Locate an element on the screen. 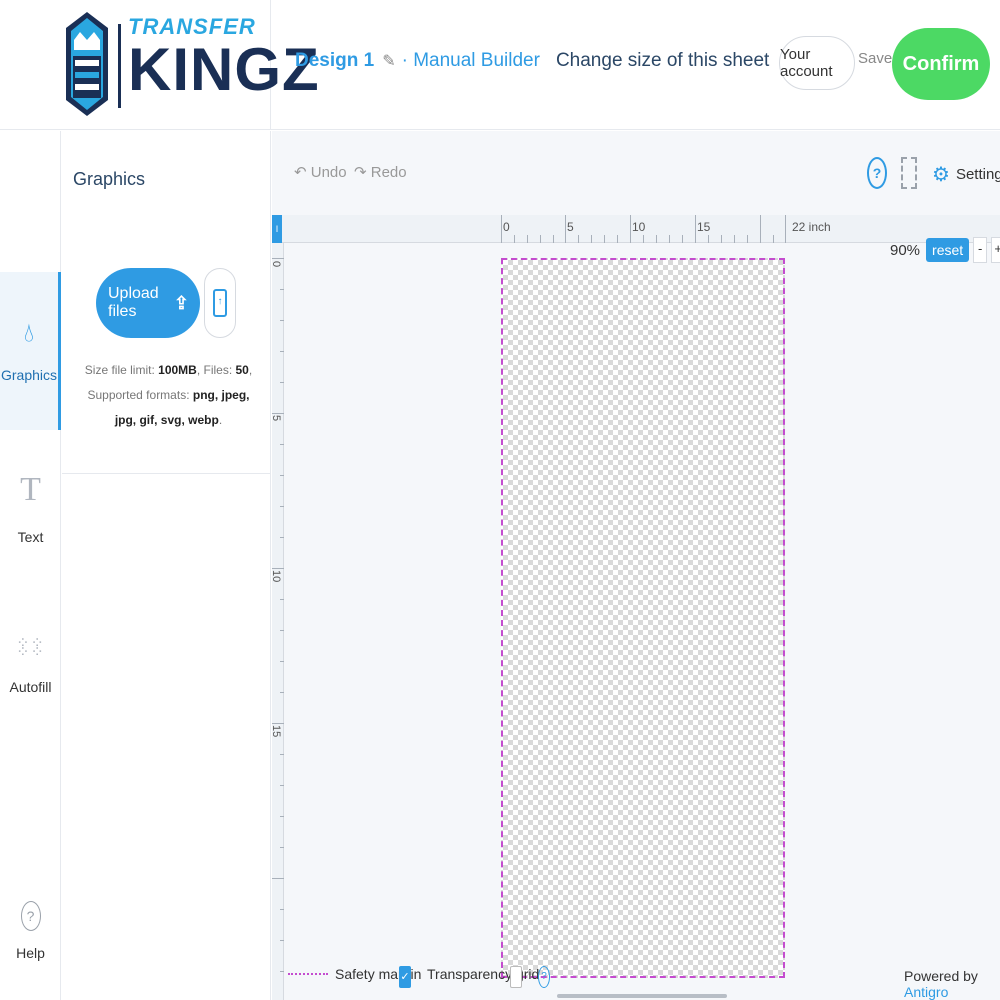  phone-upload-icon: ↑ is located at coordinates (220, 303).